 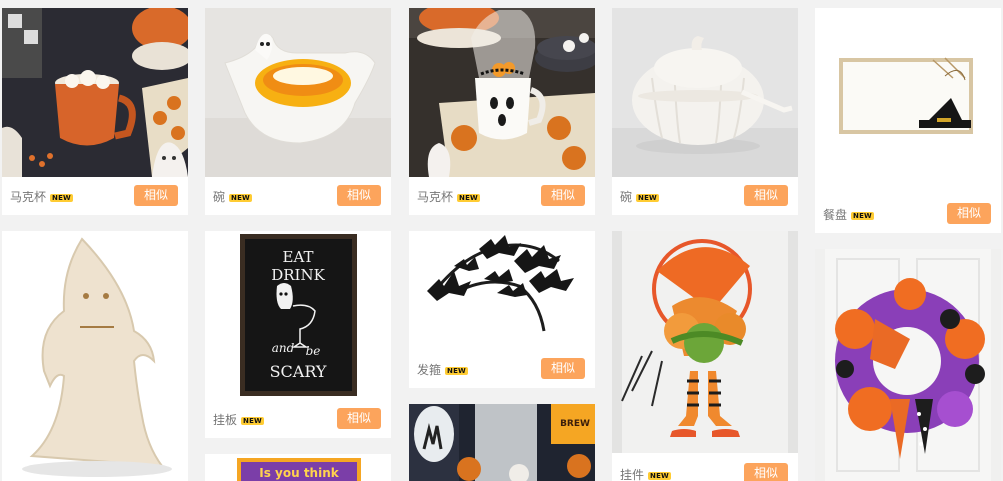 I want to click on product-card-burlap-ghost, so click(x=95, y=356).